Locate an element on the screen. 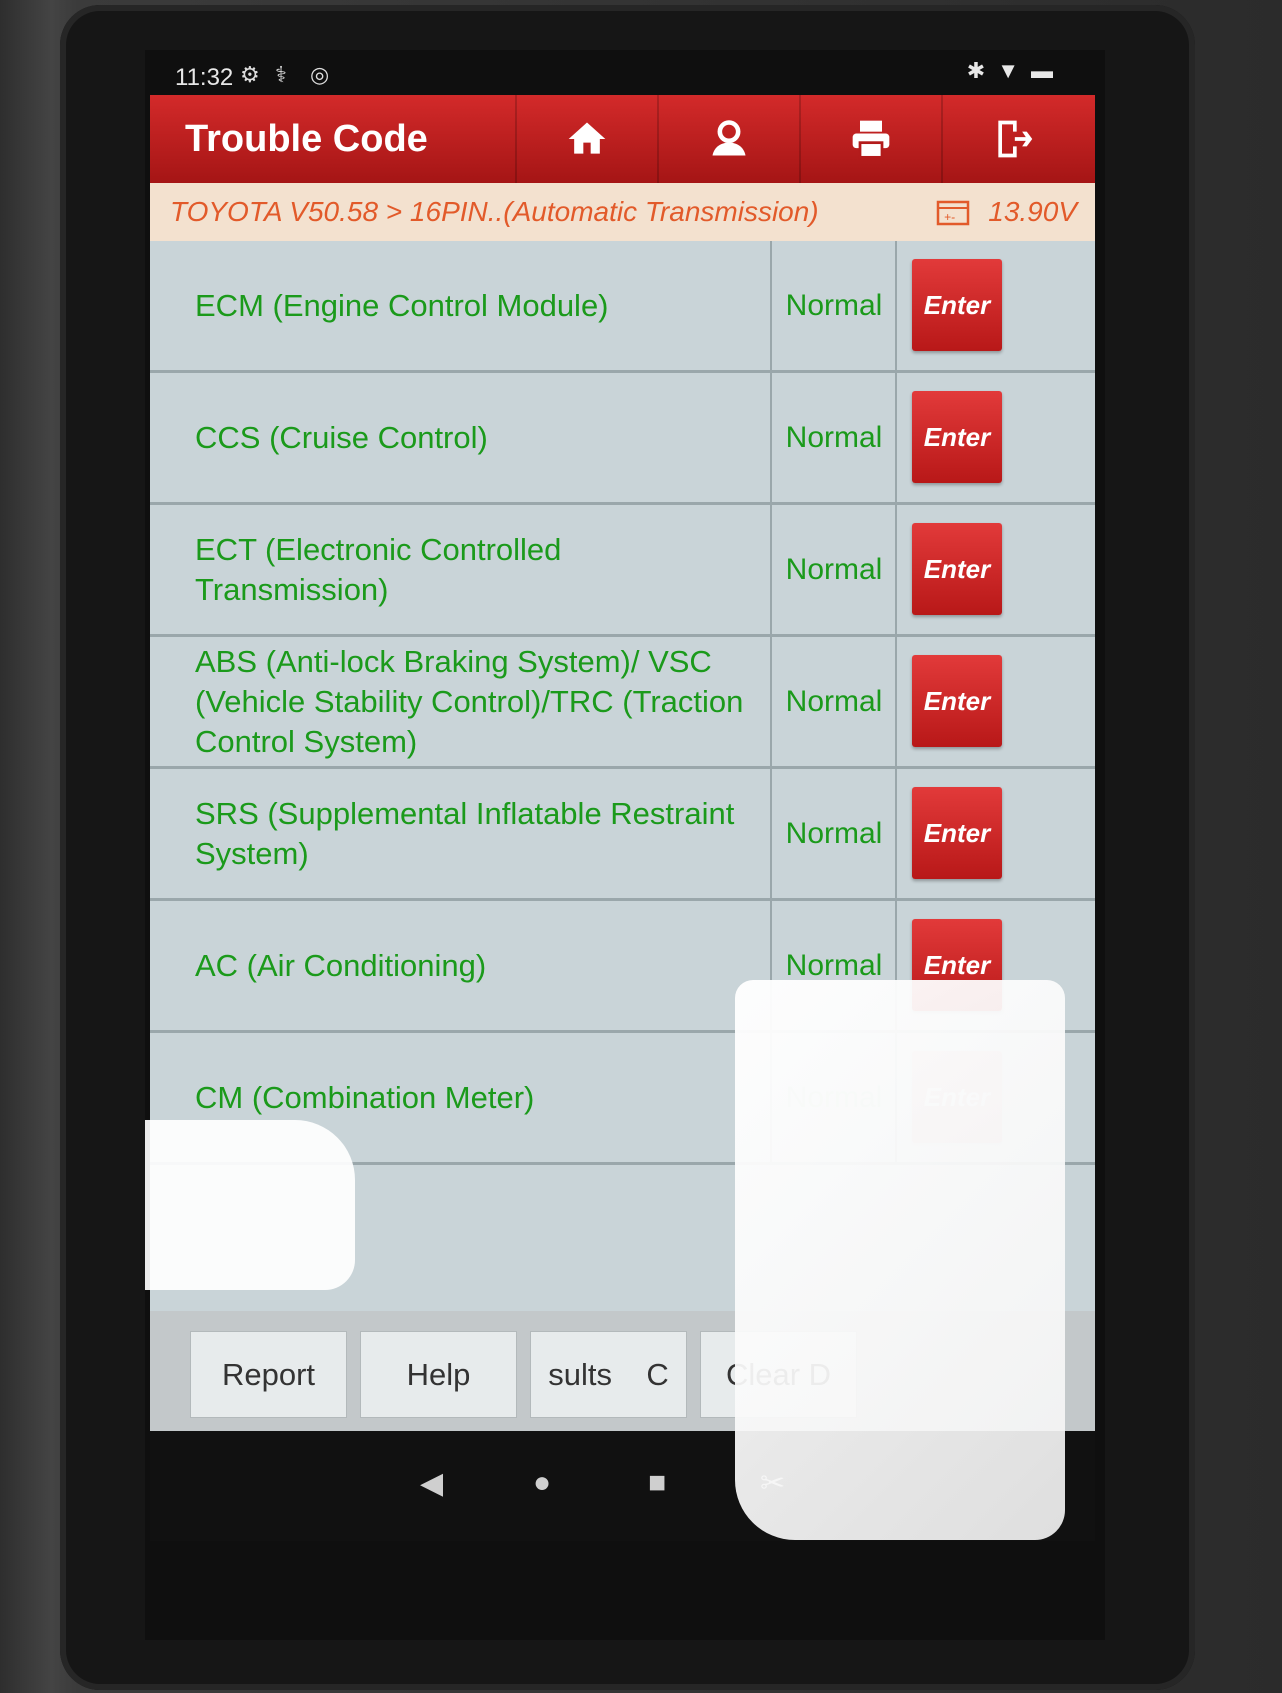  wheel-icon: ◎ is located at coordinates (320, 74).